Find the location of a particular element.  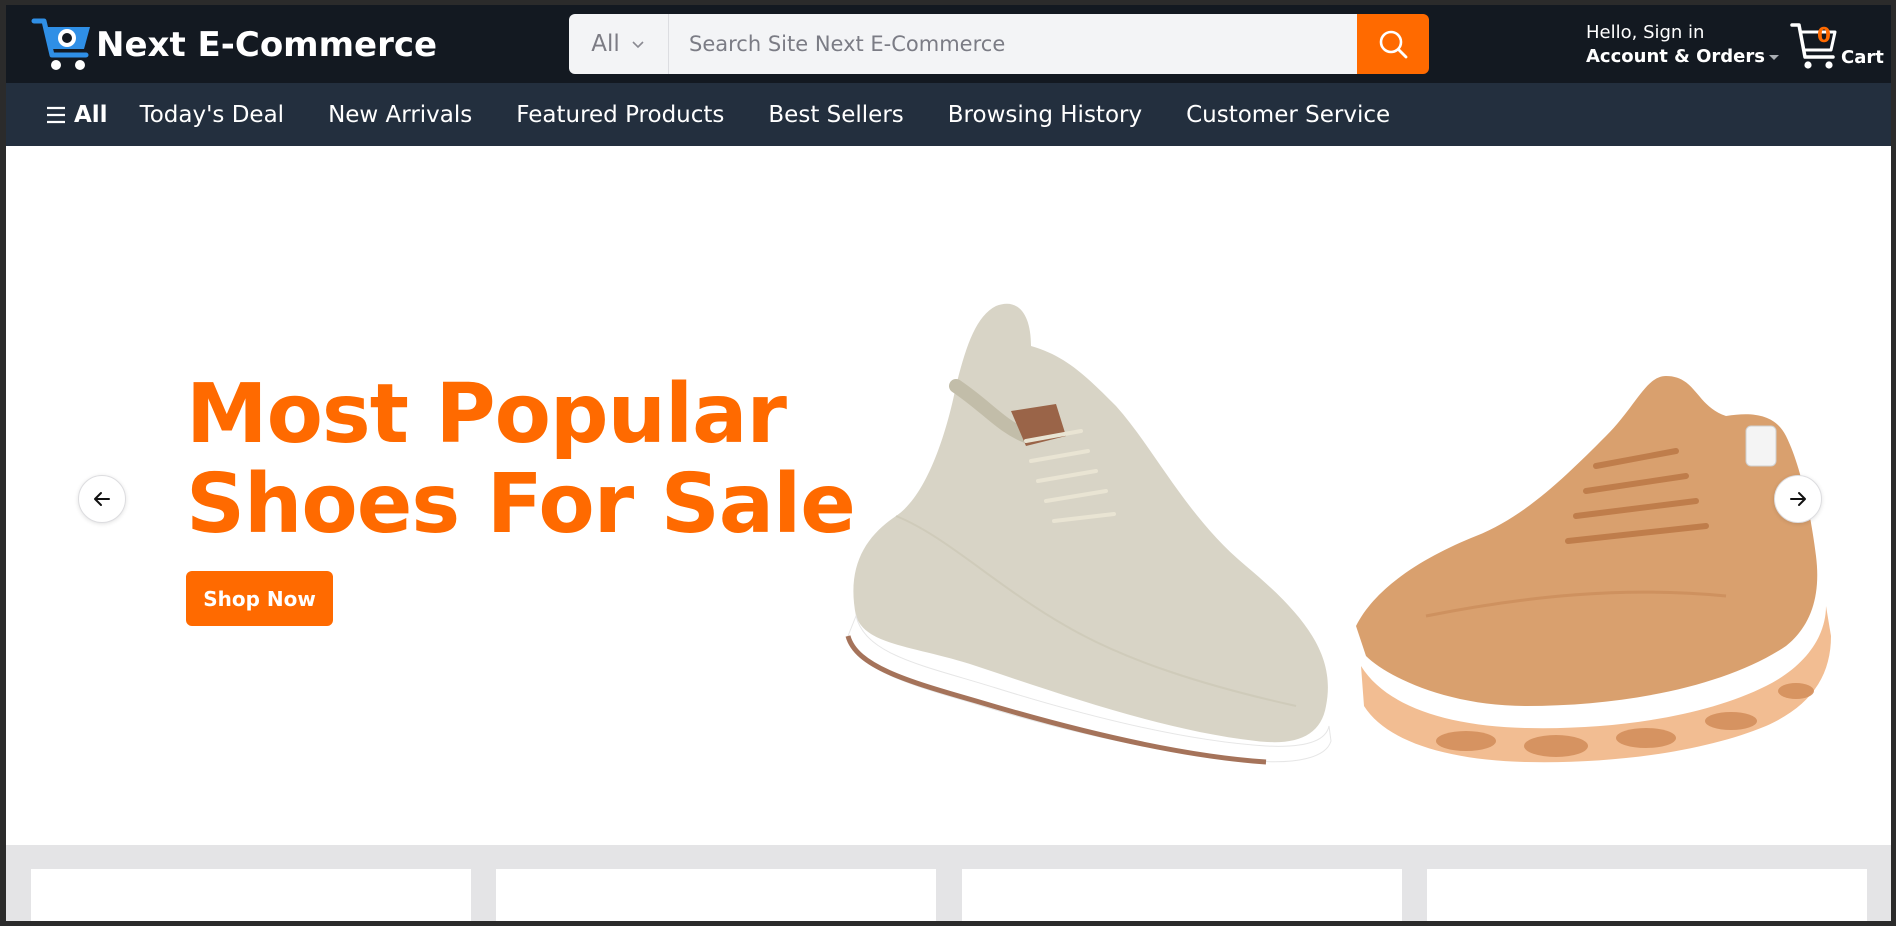

caret-down-icon is located at coordinates (1773, 57).